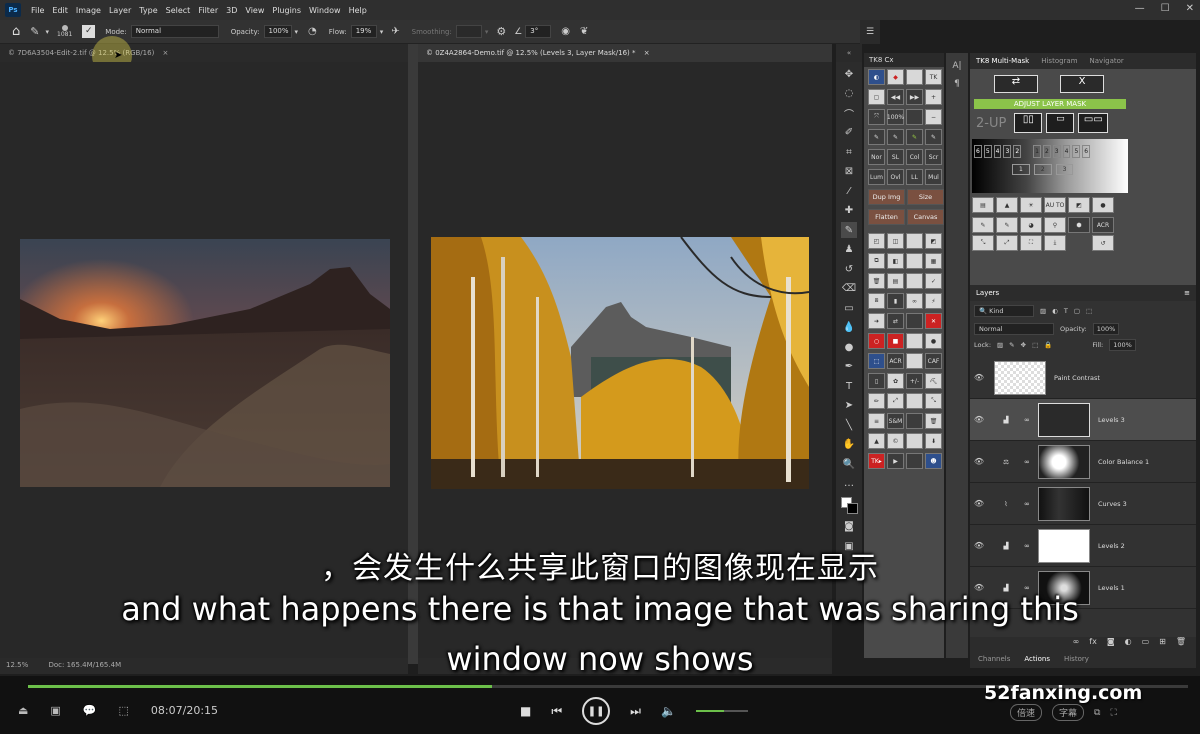 This screenshot has width=1200, height=734. What do you see at coordinates (1007, 243) in the screenshot?
I see `mm-contract-icon: ⤢` at bounding box center [1007, 243].